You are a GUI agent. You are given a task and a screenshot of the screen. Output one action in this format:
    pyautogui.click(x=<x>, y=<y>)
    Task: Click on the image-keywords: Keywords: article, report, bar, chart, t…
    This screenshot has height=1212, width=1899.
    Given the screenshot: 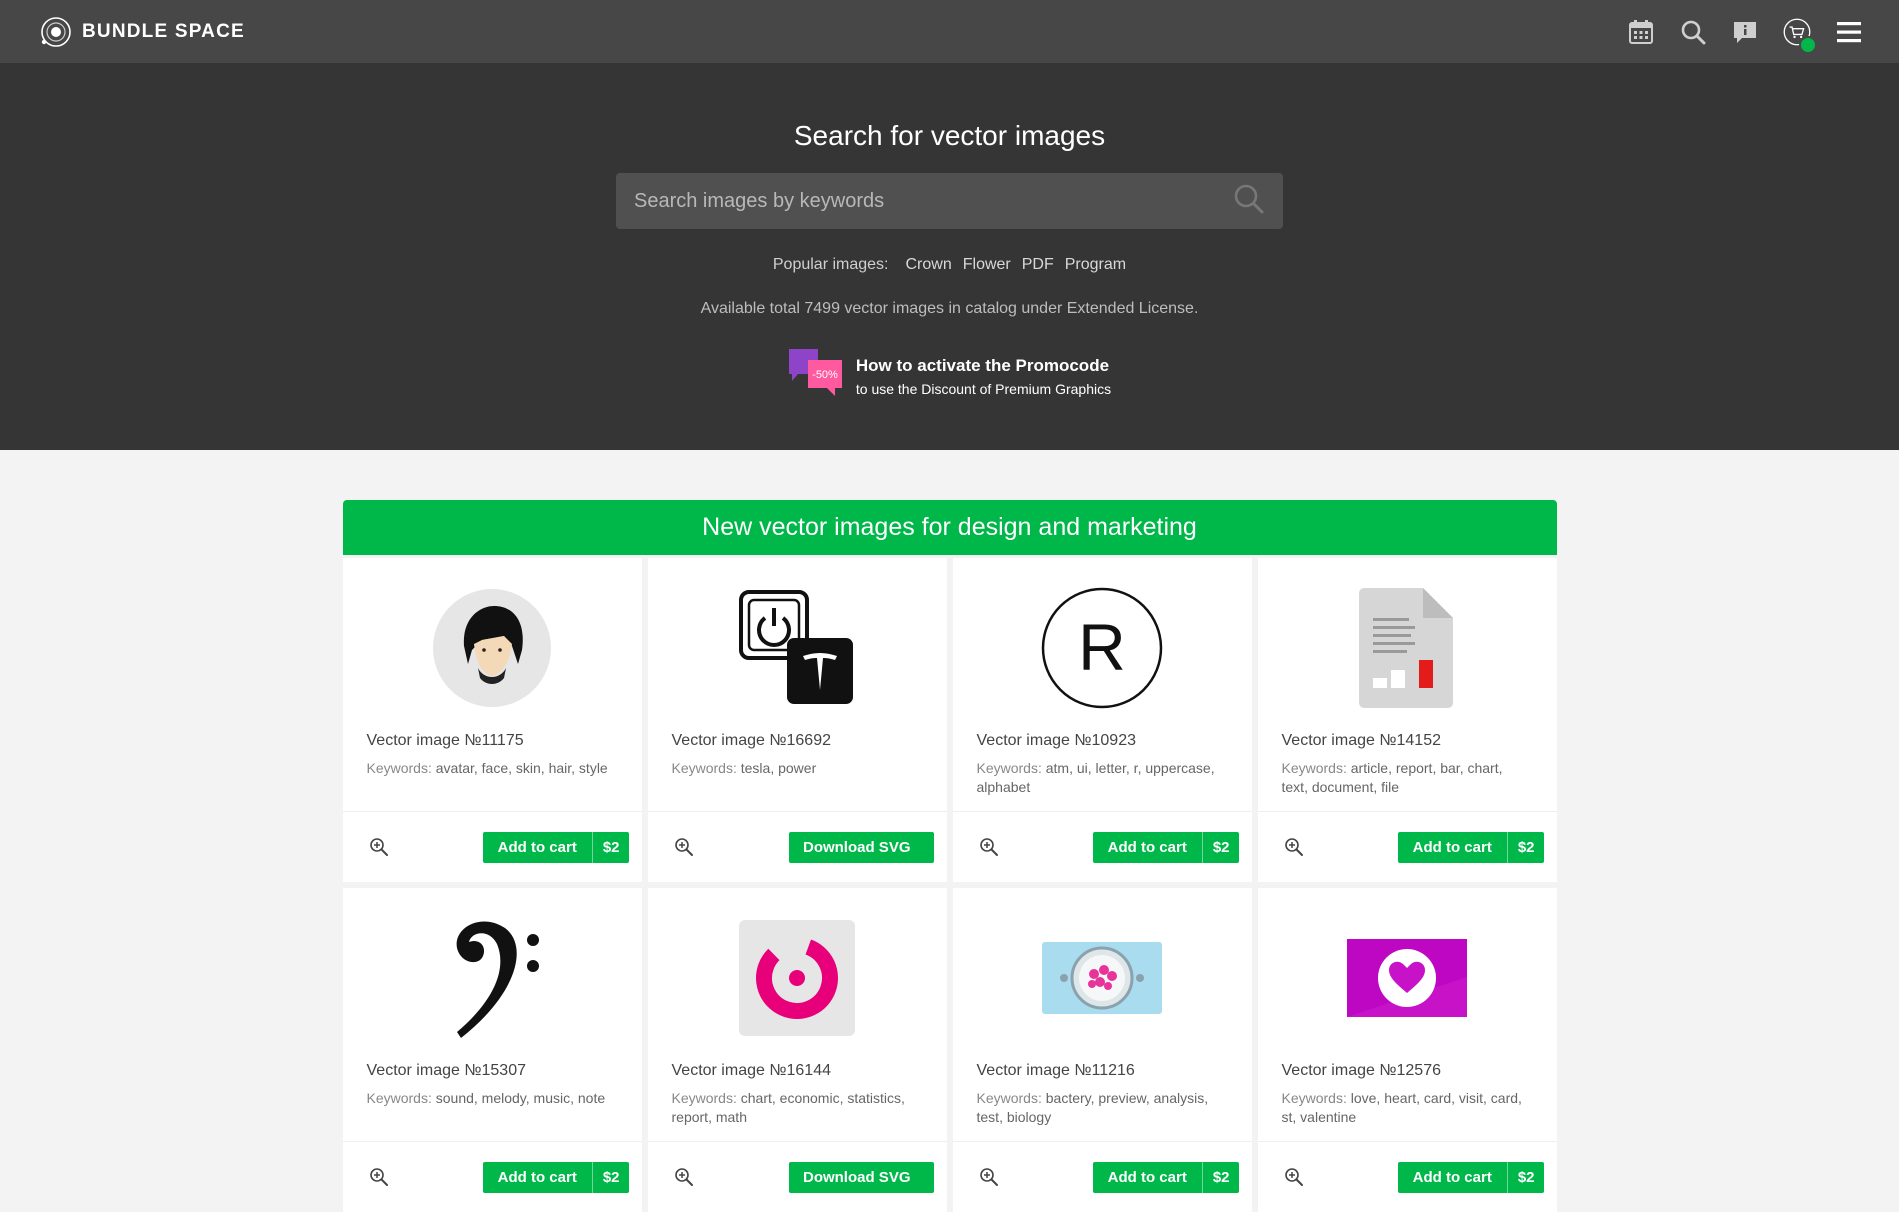 What is the action you would take?
    pyautogui.click(x=1407, y=779)
    